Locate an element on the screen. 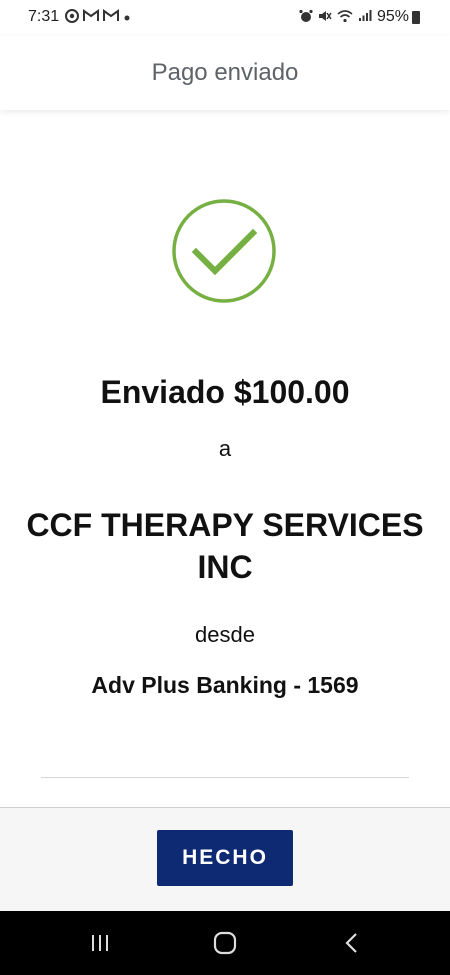  system-nav-bar is located at coordinates (225, 943).